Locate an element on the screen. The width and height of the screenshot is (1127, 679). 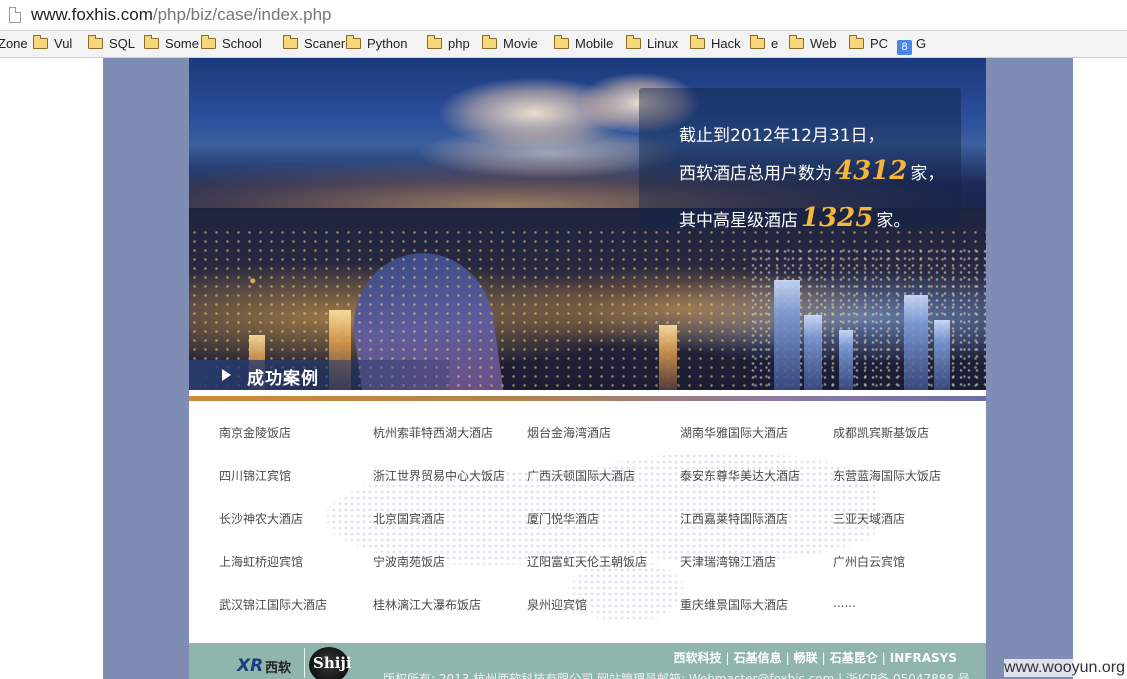
footer-link: 石基昆仑 is located at coordinates (854, 658).